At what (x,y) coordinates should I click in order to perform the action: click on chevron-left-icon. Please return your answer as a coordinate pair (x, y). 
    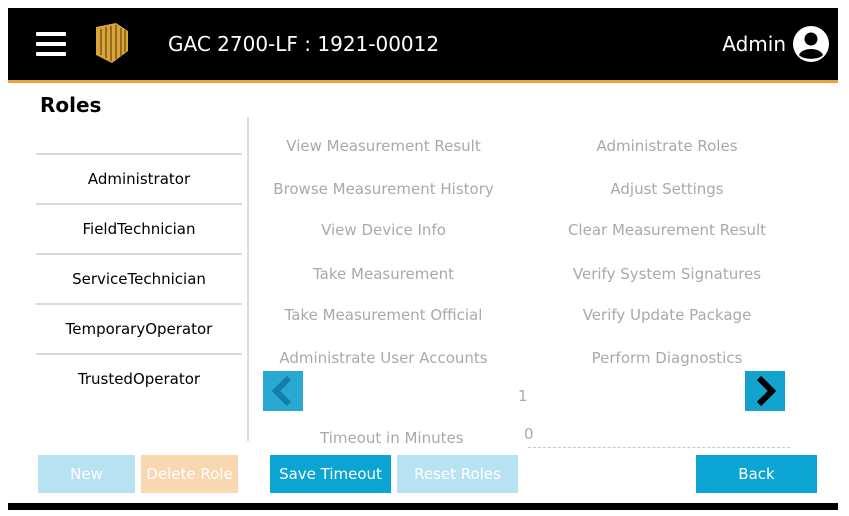
    Looking at the image, I should click on (281, 391).